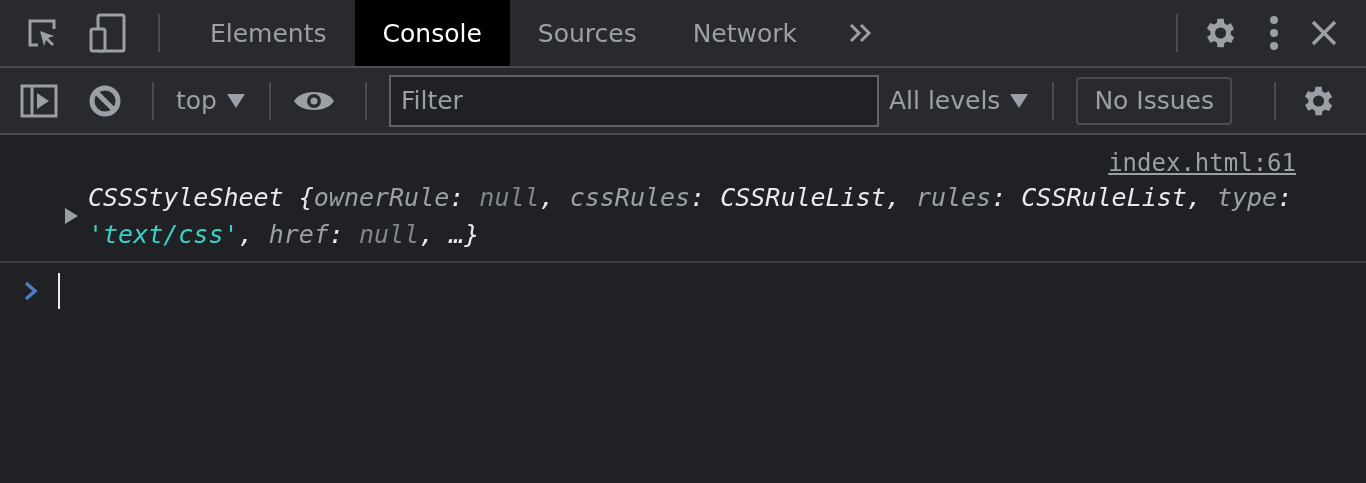  I want to click on close-icon, so click(1324, 33).